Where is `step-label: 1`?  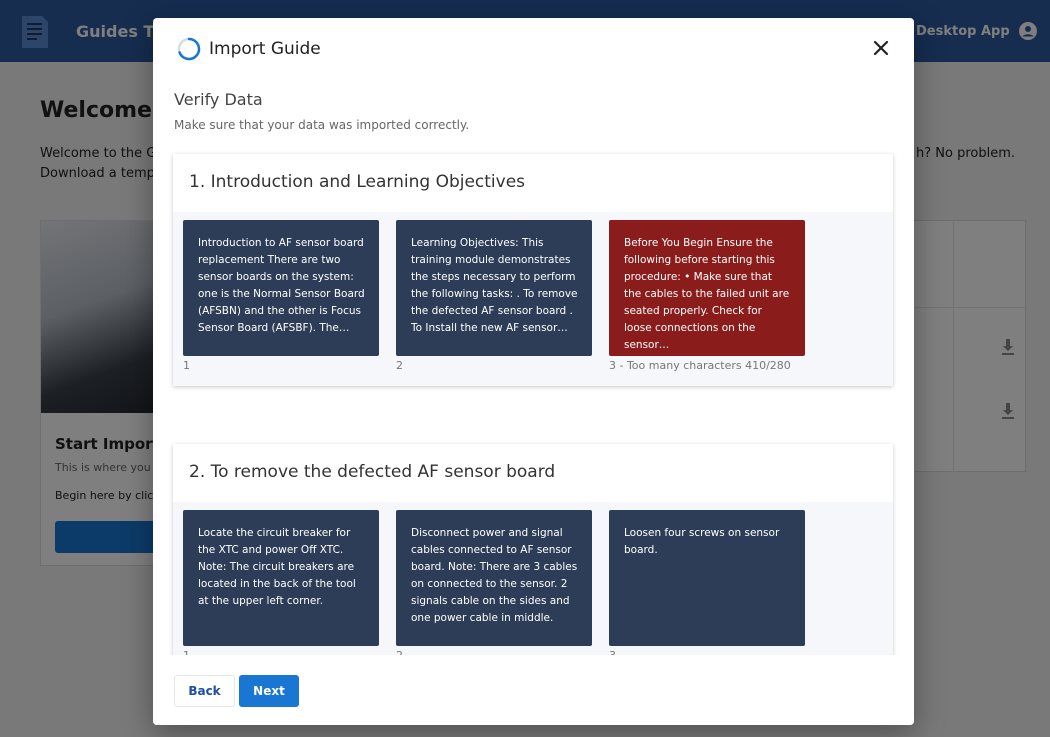
step-label: 1 is located at coordinates (186, 365).